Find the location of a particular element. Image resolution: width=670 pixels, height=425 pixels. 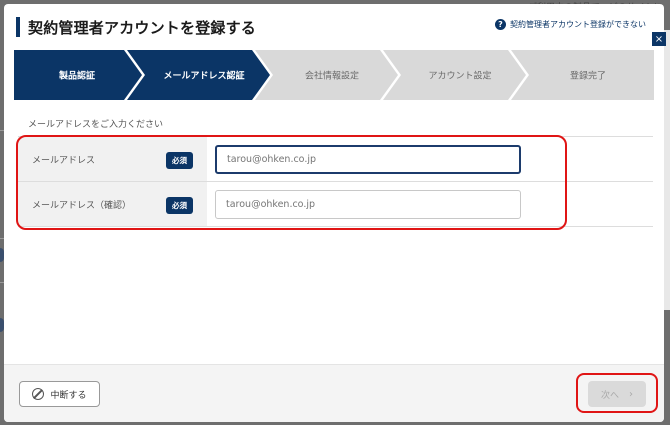

step-2-label: メールアドレス認証 is located at coordinates (203, 76).